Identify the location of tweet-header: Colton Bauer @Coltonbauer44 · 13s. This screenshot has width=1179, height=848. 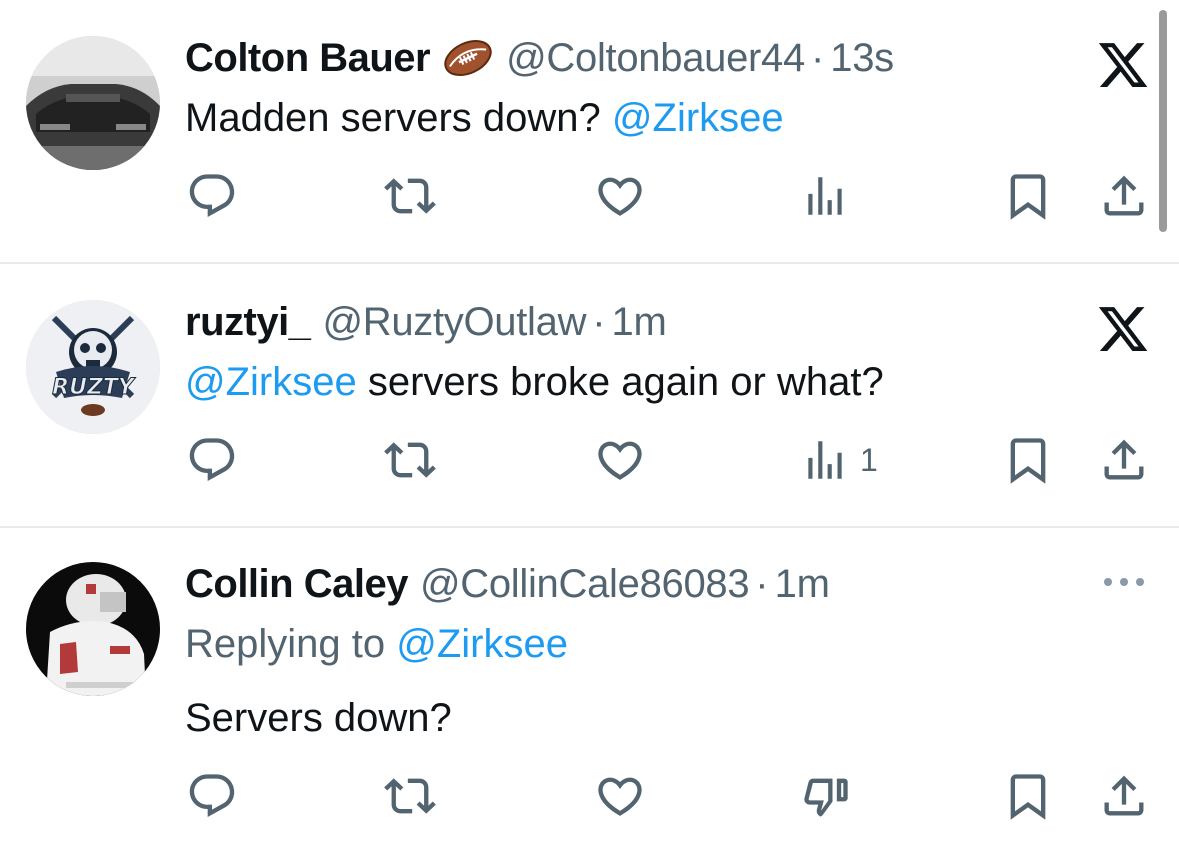
(539, 58).